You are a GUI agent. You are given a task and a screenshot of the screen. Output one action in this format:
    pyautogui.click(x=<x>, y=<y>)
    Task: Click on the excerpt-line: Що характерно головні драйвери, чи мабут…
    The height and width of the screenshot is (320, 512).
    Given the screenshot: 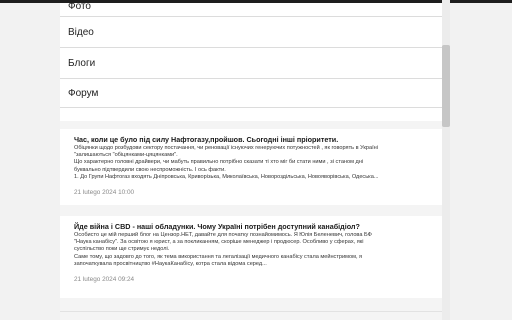 What is the action you would take?
    pyautogui.click(x=219, y=162)
    